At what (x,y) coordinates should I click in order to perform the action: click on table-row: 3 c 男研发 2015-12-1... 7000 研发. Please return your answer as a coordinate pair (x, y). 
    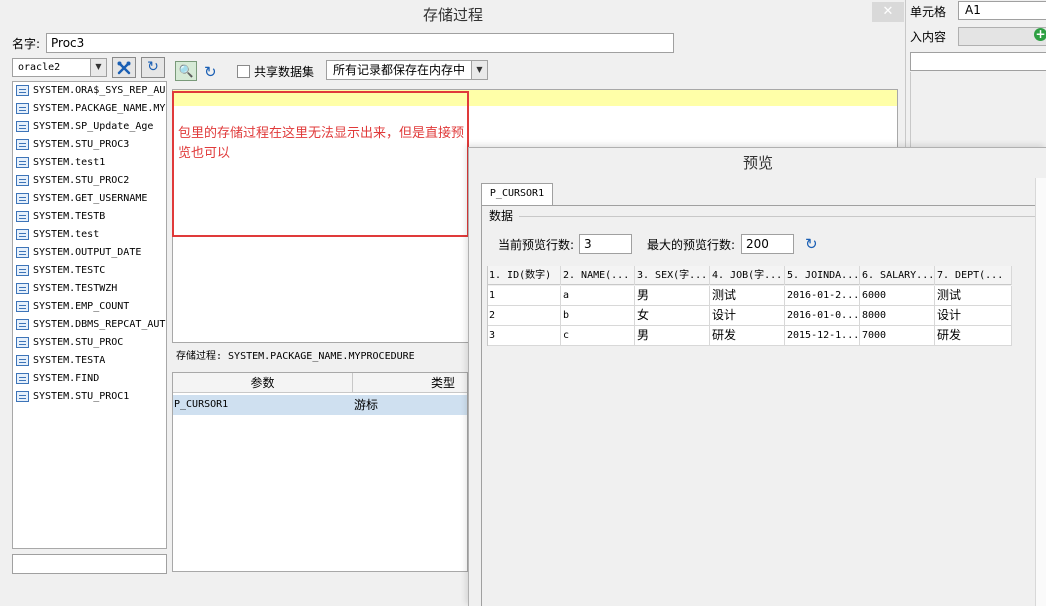
    Looking at the image, I should click on (749, 336).